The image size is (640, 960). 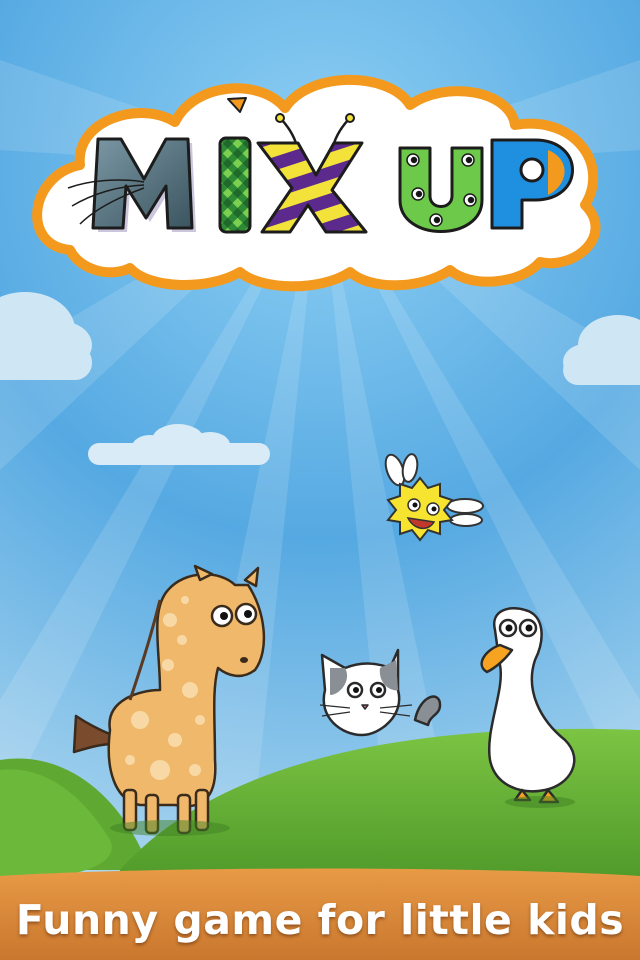 I want to click on logo-letter-i, so click(x=235, y=185).